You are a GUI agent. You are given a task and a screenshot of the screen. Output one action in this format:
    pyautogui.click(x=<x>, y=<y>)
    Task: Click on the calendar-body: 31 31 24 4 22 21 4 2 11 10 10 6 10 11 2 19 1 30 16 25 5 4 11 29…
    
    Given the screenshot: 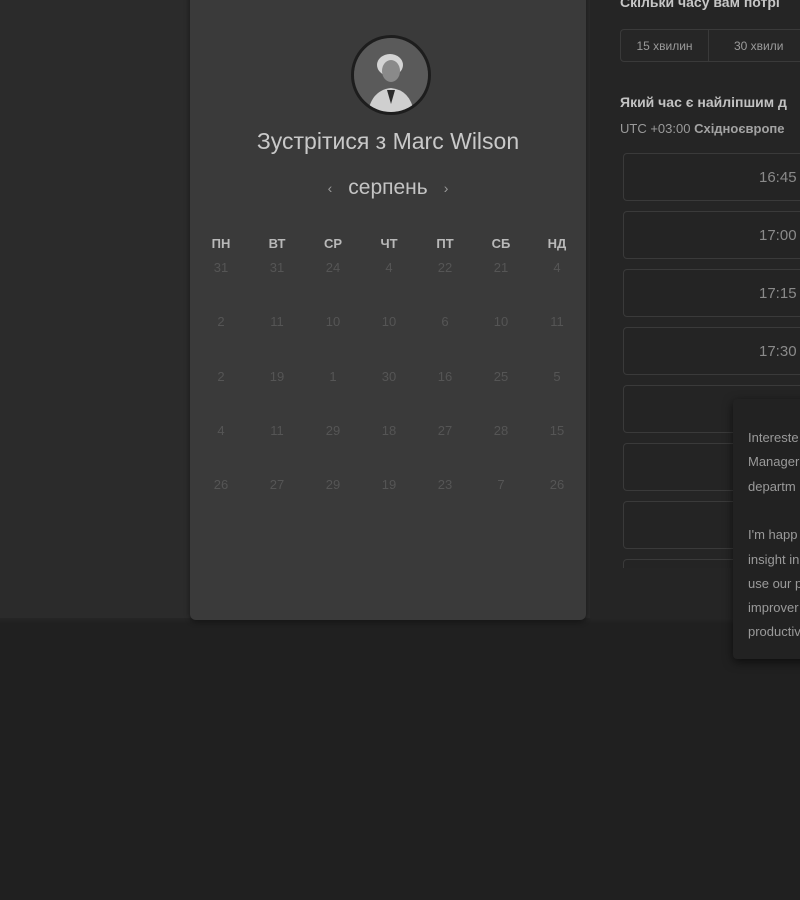 What is the action you would take?
    pyautogui.click(x=389, y=389)
    